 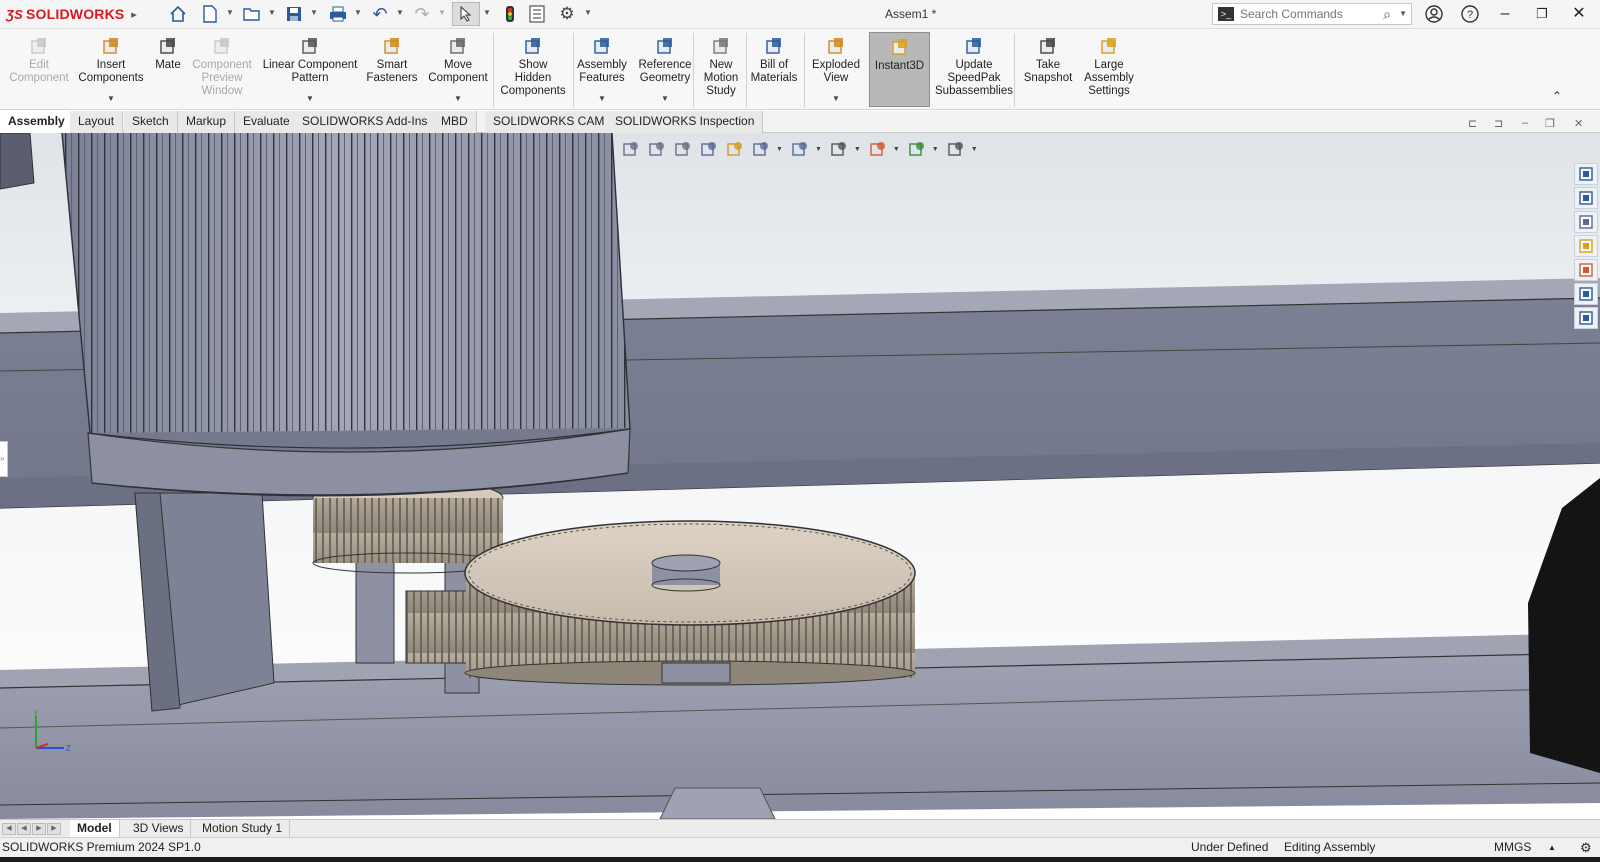 What do you see at coordinates (358, 12) in the screenshot?
I see `print-dropdown-icon: ▼` at bounding box center [358, 12].